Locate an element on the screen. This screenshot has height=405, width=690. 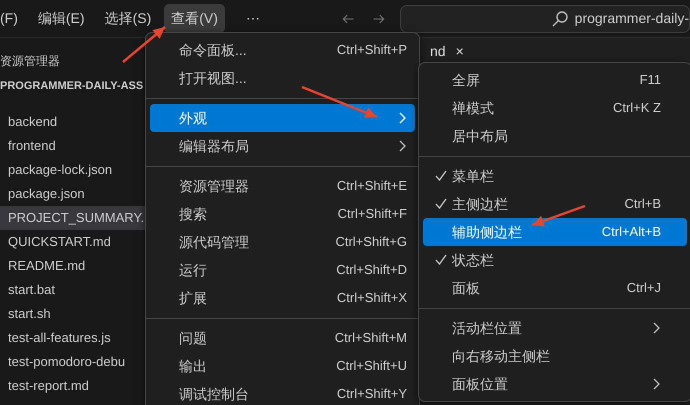
file-item: package.json is located at coordinates (72, 194).